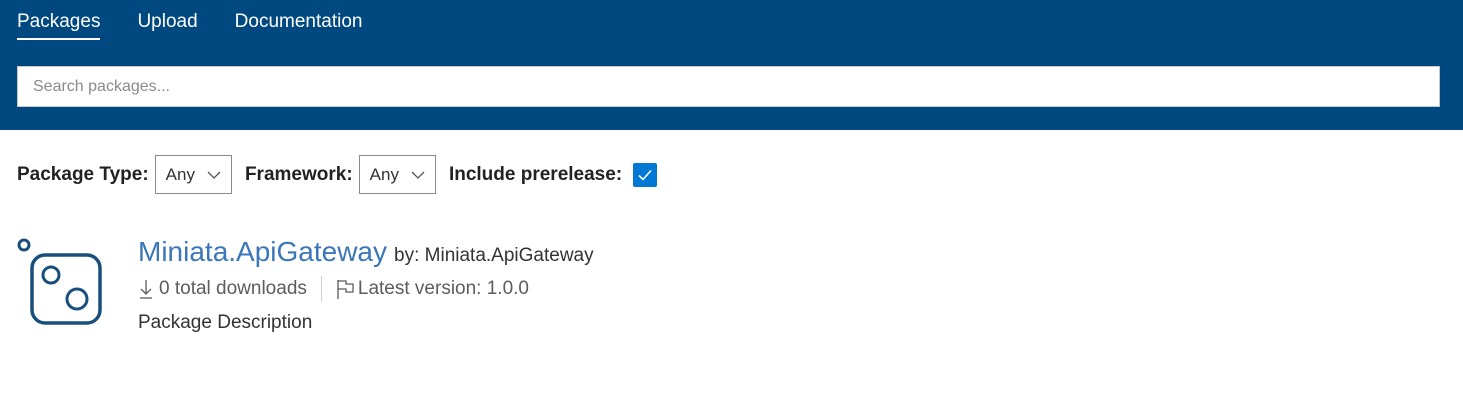 This screenshot has width=1463, height=410. What do you see at coordinates (146, 289) in the screenshot?
I see `download-icon` at bounding box center [146, 289].